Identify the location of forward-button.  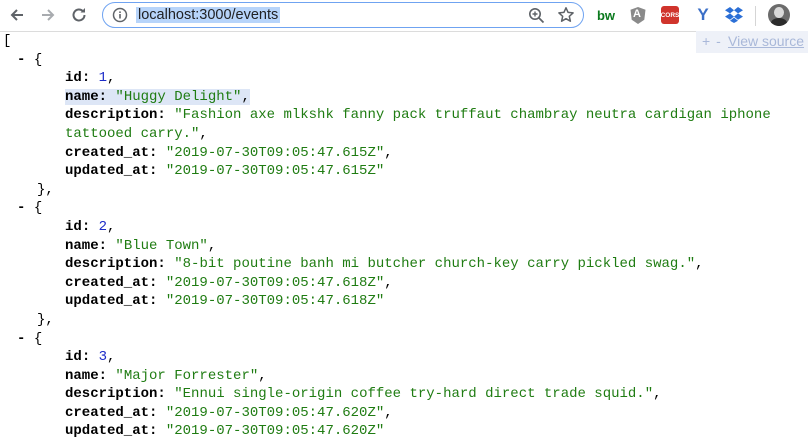
(48, 15).